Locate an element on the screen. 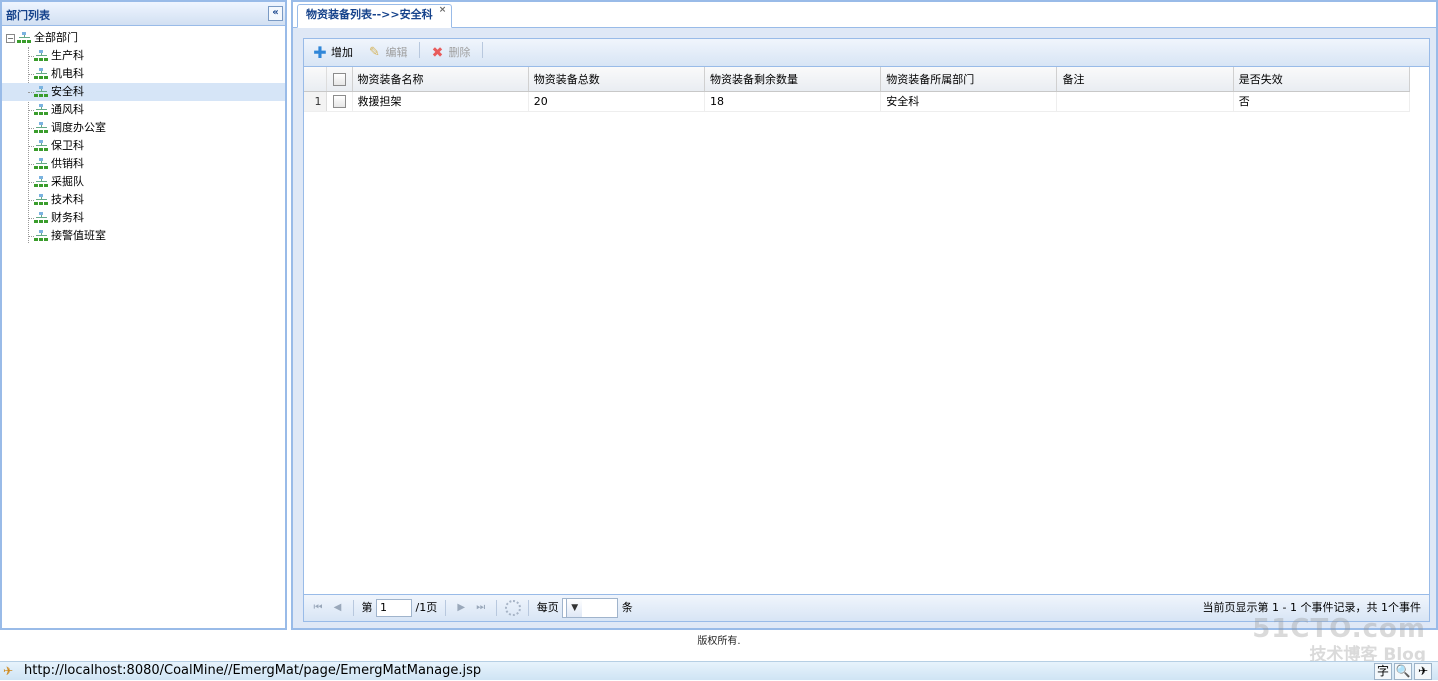  tree-node-label: 保卫科 is located at coordinates (67, 145).